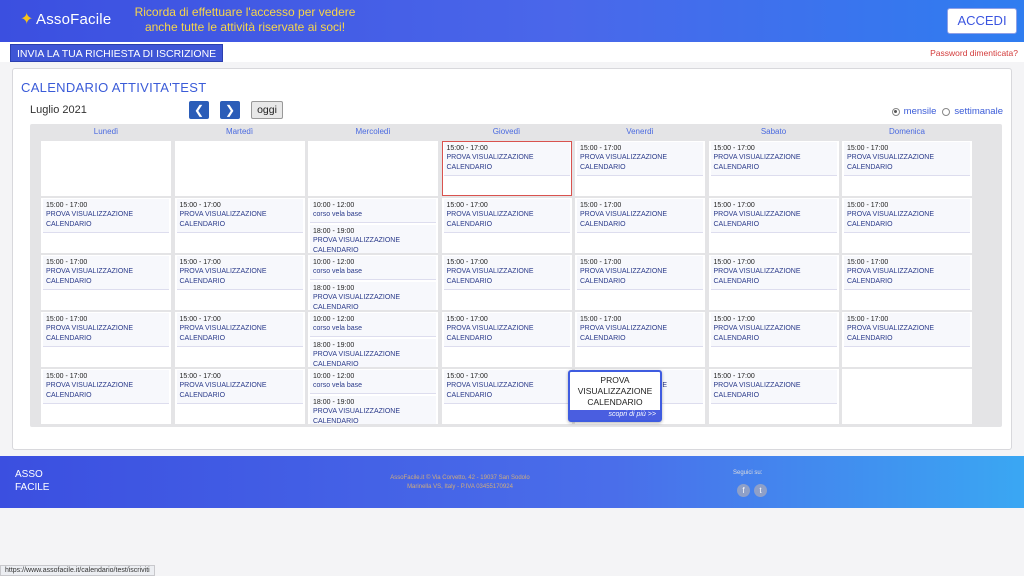 This screenshot has height=576, width=1024. What do you see at coordinates (239, 131) in the screenshot?
I see `weekday-header: Martedì` at bounding box center [239, 131].